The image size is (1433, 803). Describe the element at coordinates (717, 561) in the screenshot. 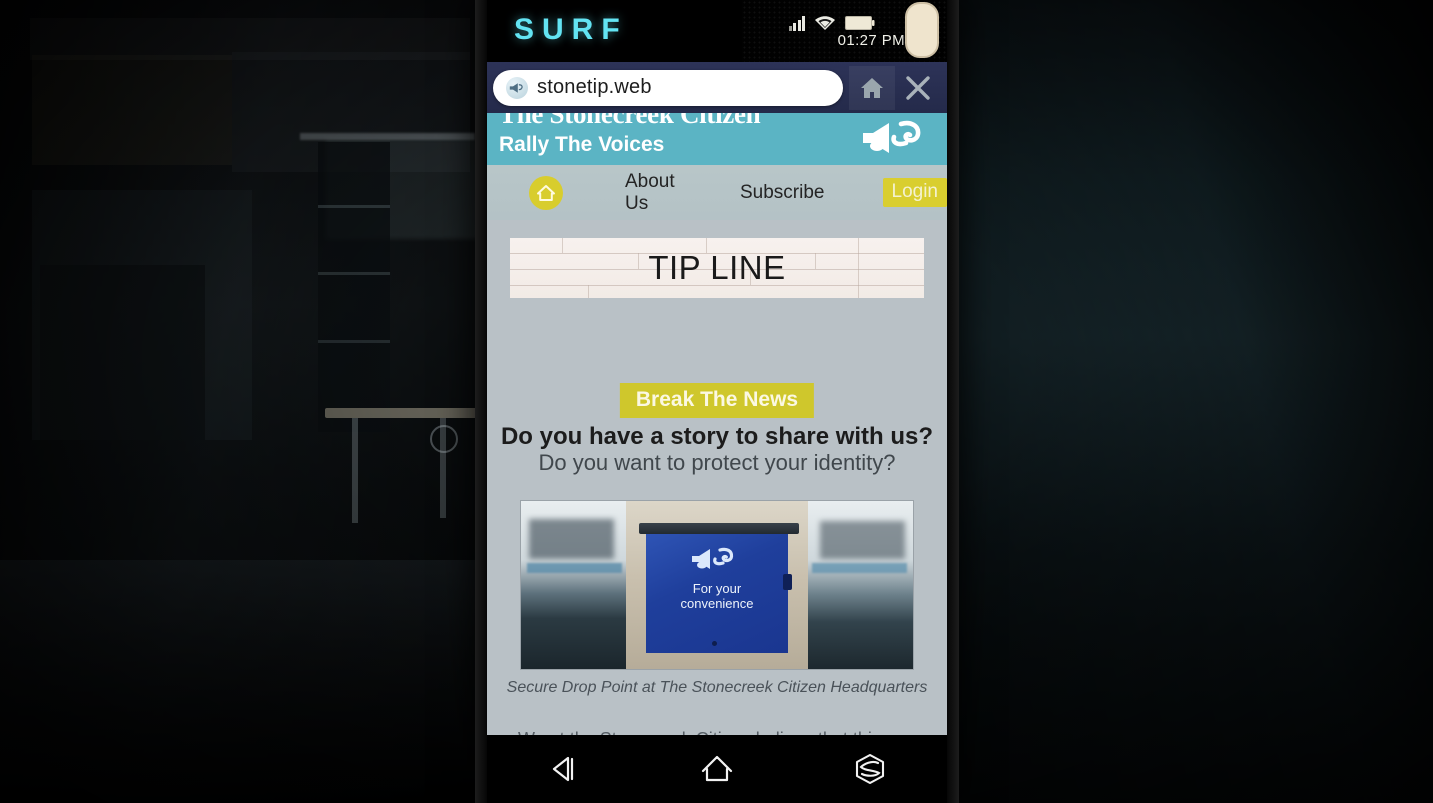

I see `megaphone-icon` at that location.